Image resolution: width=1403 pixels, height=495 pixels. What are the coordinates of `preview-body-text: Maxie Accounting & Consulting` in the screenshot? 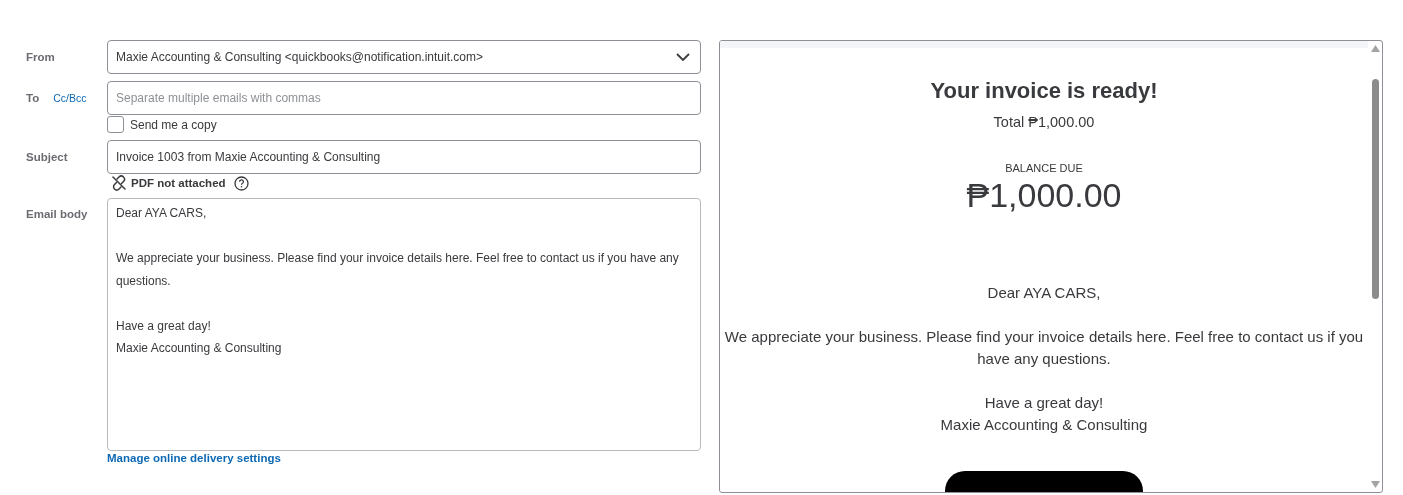 It's located at (1044, 425).